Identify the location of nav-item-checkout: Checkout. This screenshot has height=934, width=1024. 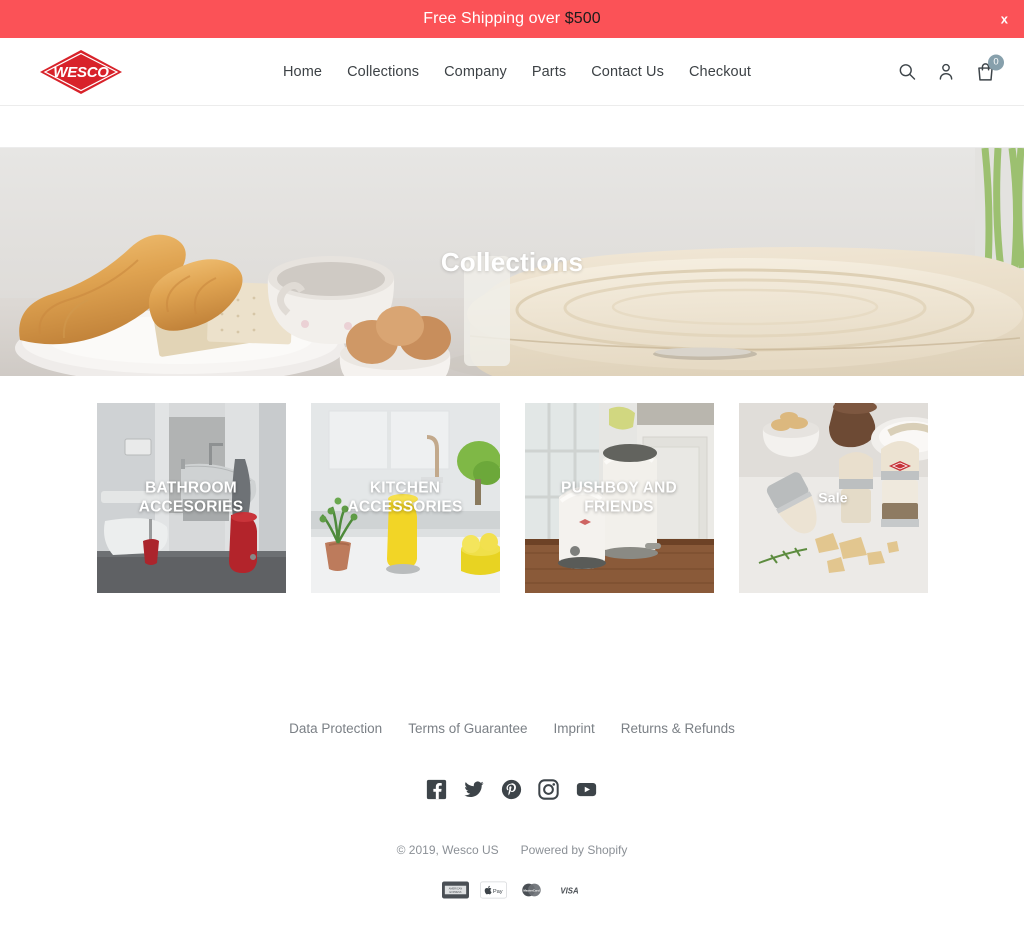
(720, 72).